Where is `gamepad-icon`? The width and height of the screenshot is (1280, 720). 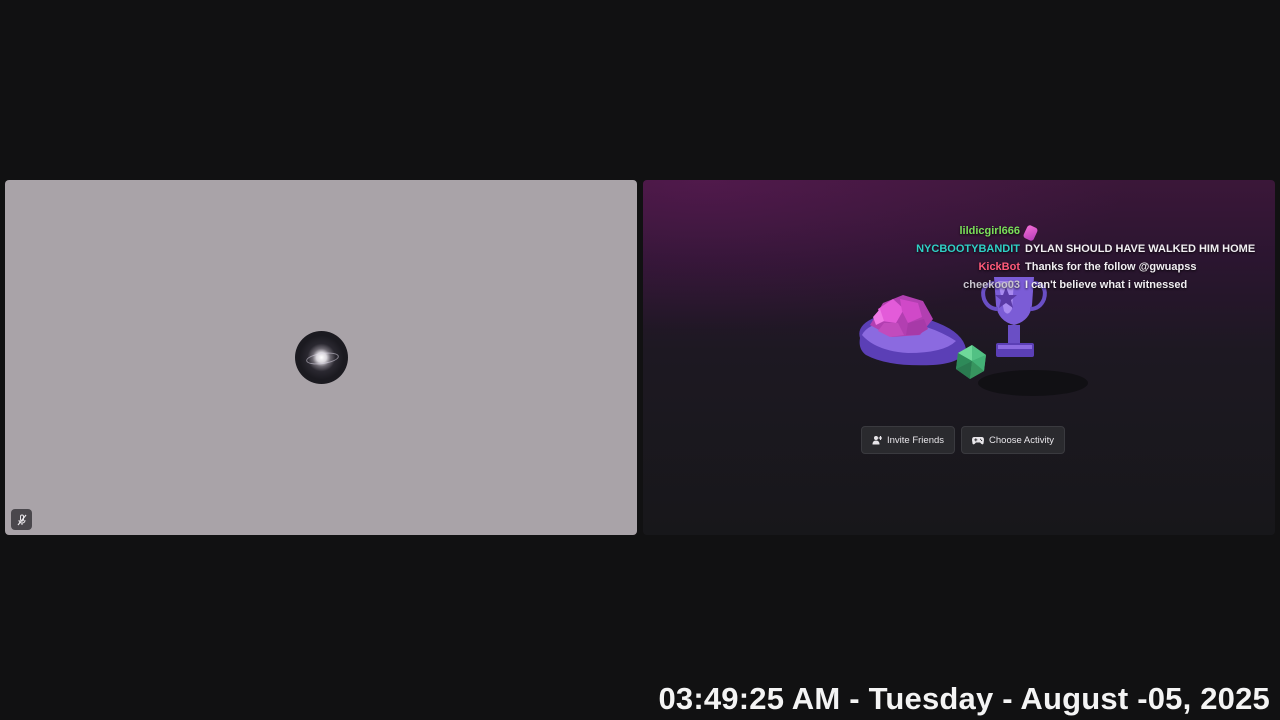 gamepad-icon is located at coordinates (978, 440).